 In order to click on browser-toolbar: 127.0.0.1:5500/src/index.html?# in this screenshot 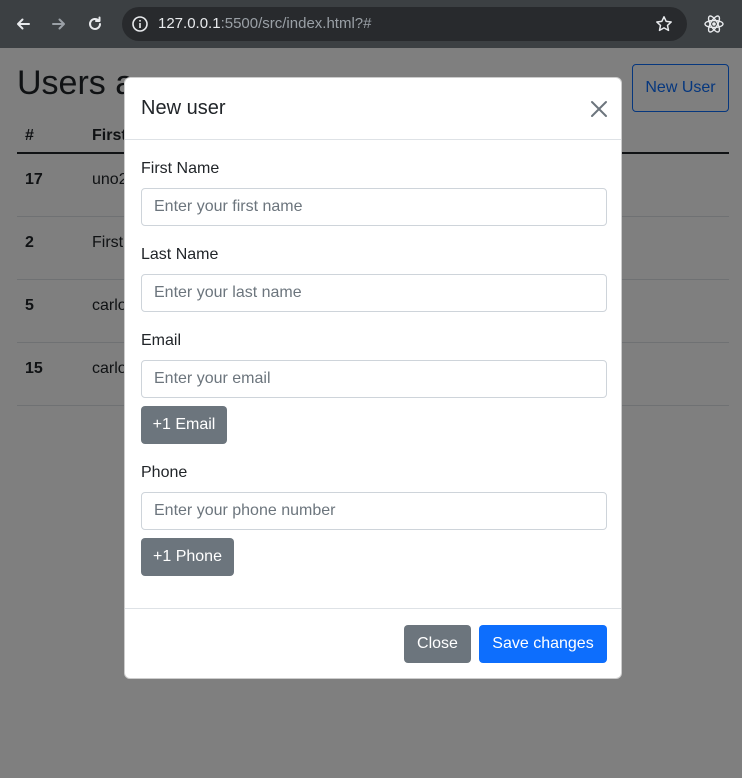, I will do `click(371, 24)`.